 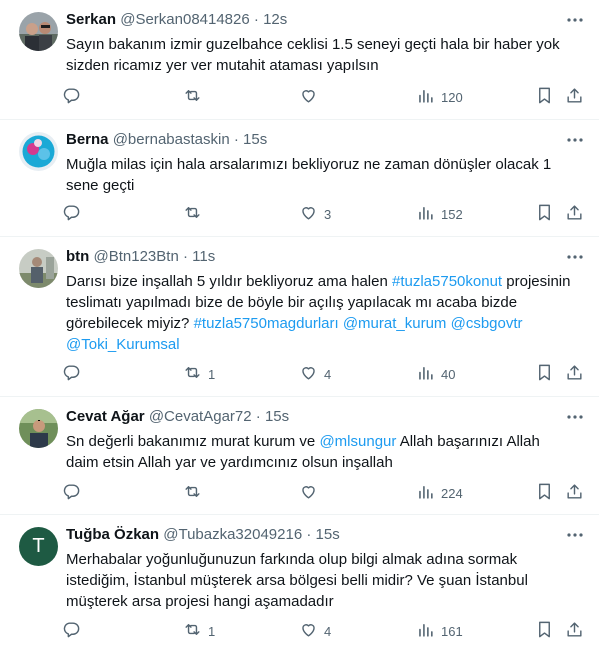 I want to click on views-button: 161, so click(x=439, y=631).